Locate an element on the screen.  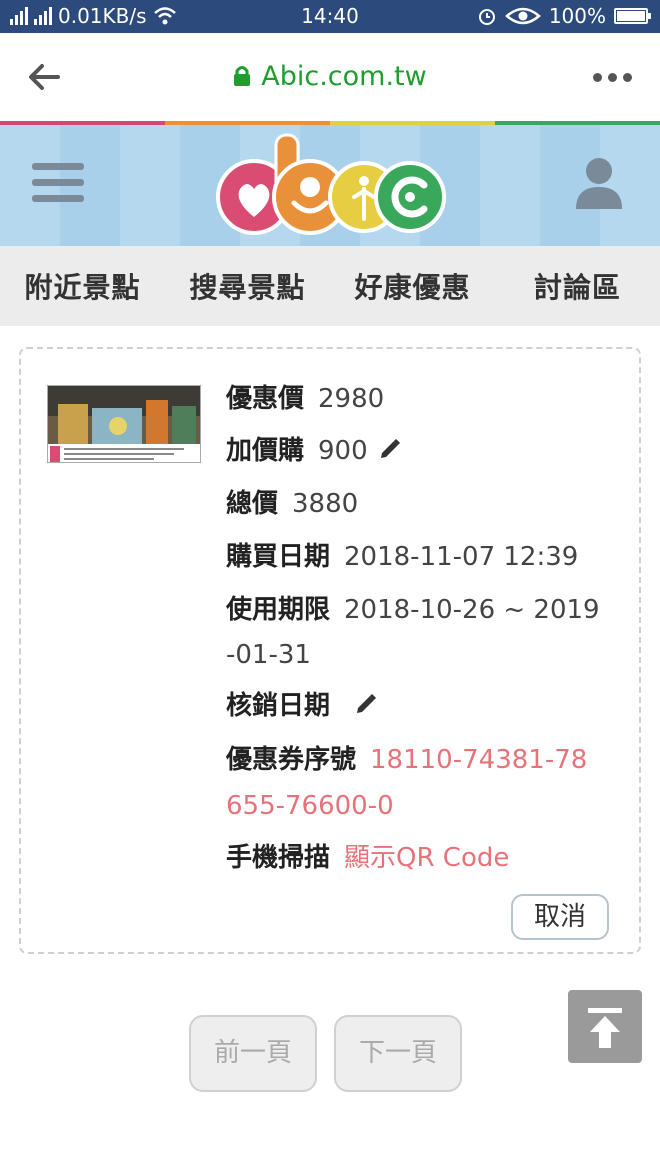
total-value: 3880 is located at coordinates (325, 504).